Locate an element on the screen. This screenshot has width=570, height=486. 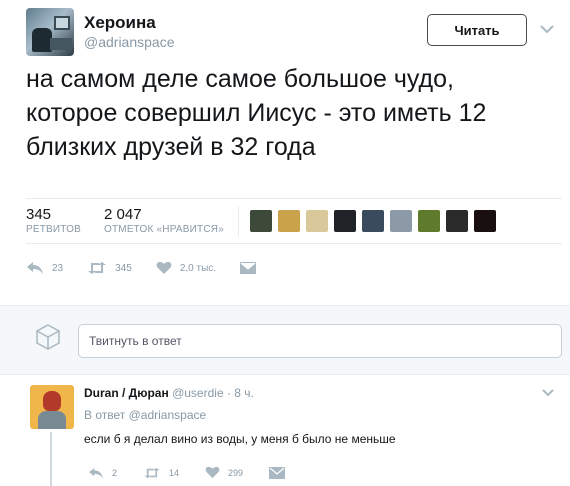
user-avatar-placeholder-icon is located at coordinates (48, 337).